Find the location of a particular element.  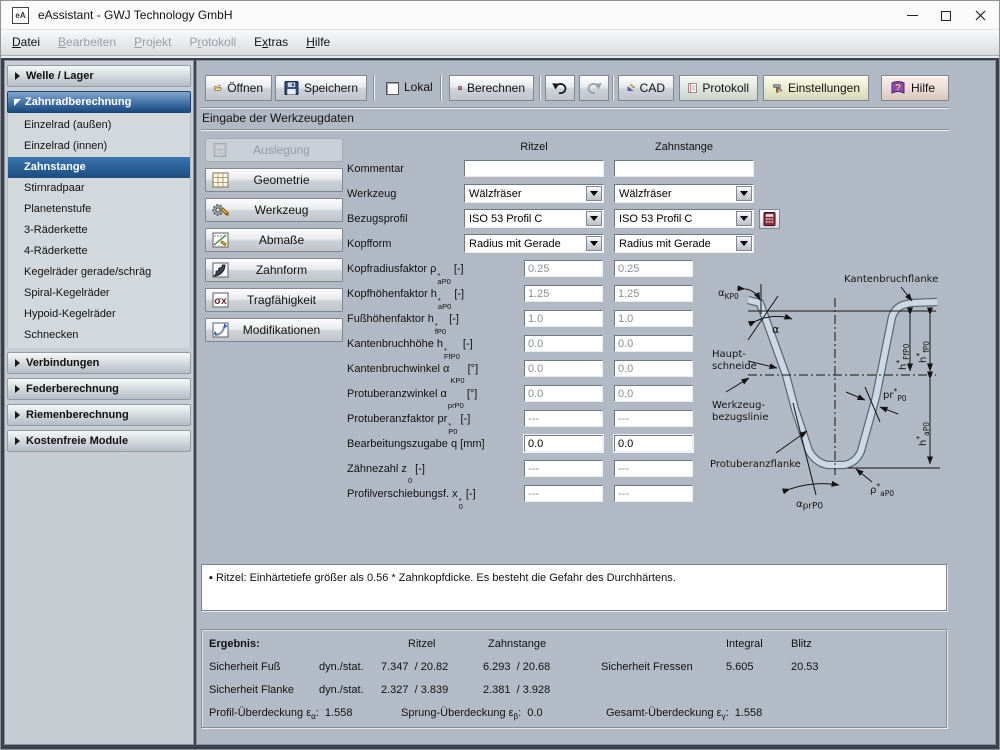

input-bearbeitungszugabe-zahnstange is located at coordinates (653, 443).